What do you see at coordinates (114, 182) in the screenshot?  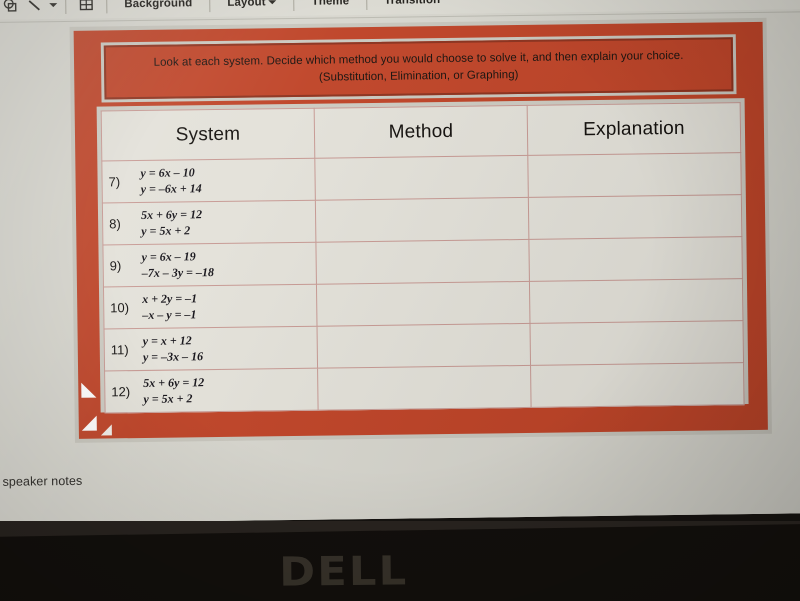 I see `question-number: 7)` at bounding box center [114, 182].